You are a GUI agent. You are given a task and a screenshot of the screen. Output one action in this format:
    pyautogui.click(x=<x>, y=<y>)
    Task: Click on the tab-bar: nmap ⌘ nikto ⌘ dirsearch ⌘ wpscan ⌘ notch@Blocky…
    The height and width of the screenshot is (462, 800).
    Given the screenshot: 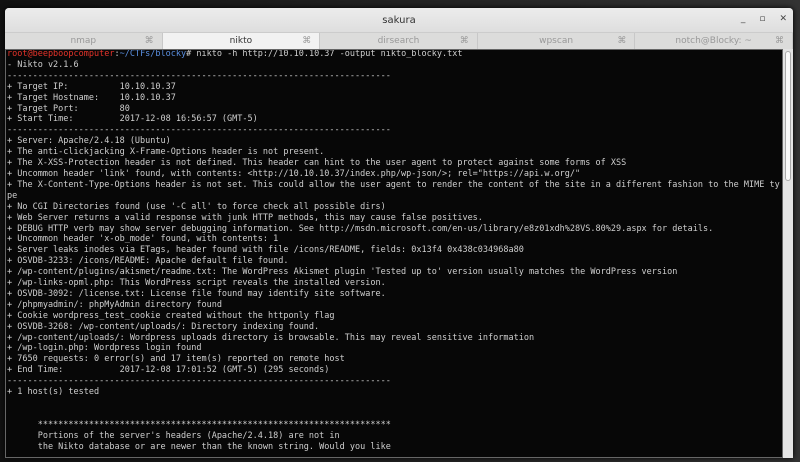 What is the action you would take?
    pyautogui.click(x=399, y=41)
    